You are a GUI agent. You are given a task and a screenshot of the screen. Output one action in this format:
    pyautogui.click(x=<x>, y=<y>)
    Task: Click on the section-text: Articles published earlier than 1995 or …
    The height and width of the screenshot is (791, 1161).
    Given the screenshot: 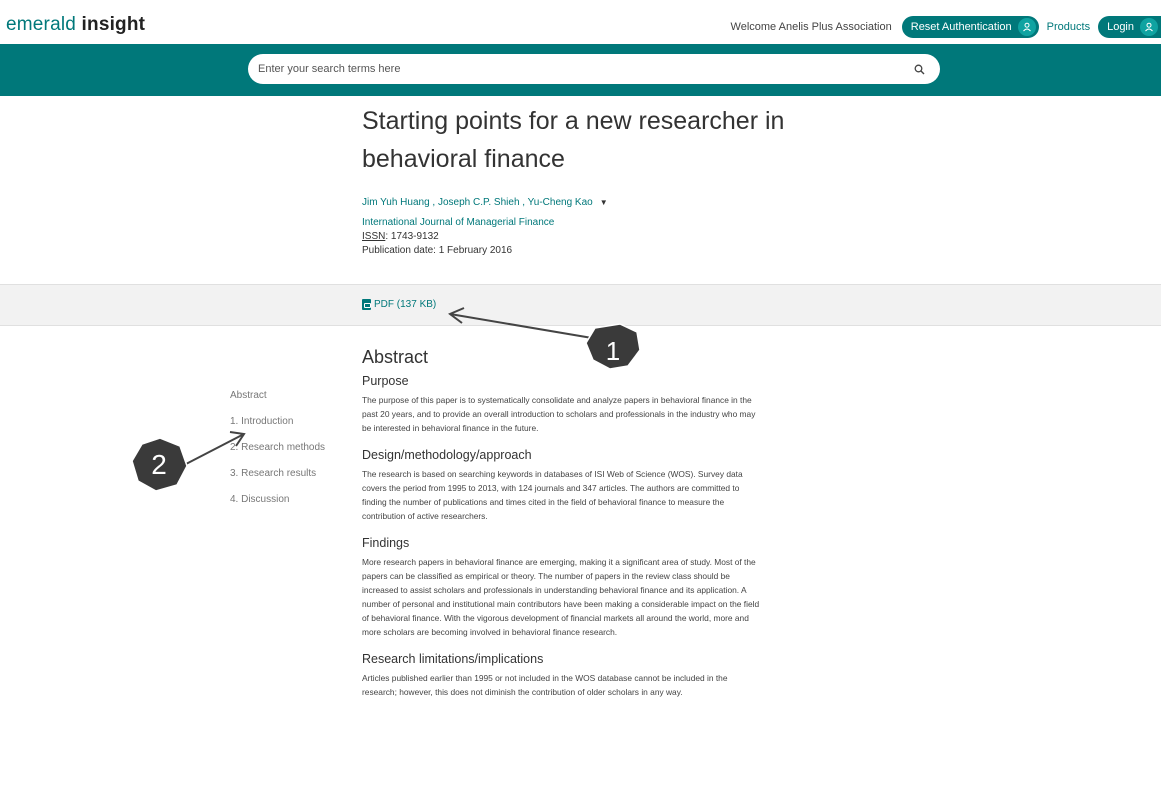 What is the action you would take?
    pyautogui.click(x=545, y=685)
    